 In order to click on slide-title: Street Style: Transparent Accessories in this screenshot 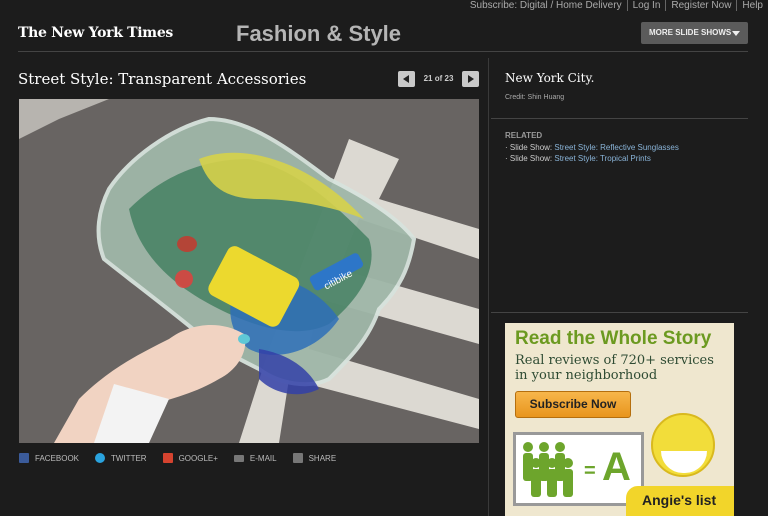, I will do `click(162, 79)`.